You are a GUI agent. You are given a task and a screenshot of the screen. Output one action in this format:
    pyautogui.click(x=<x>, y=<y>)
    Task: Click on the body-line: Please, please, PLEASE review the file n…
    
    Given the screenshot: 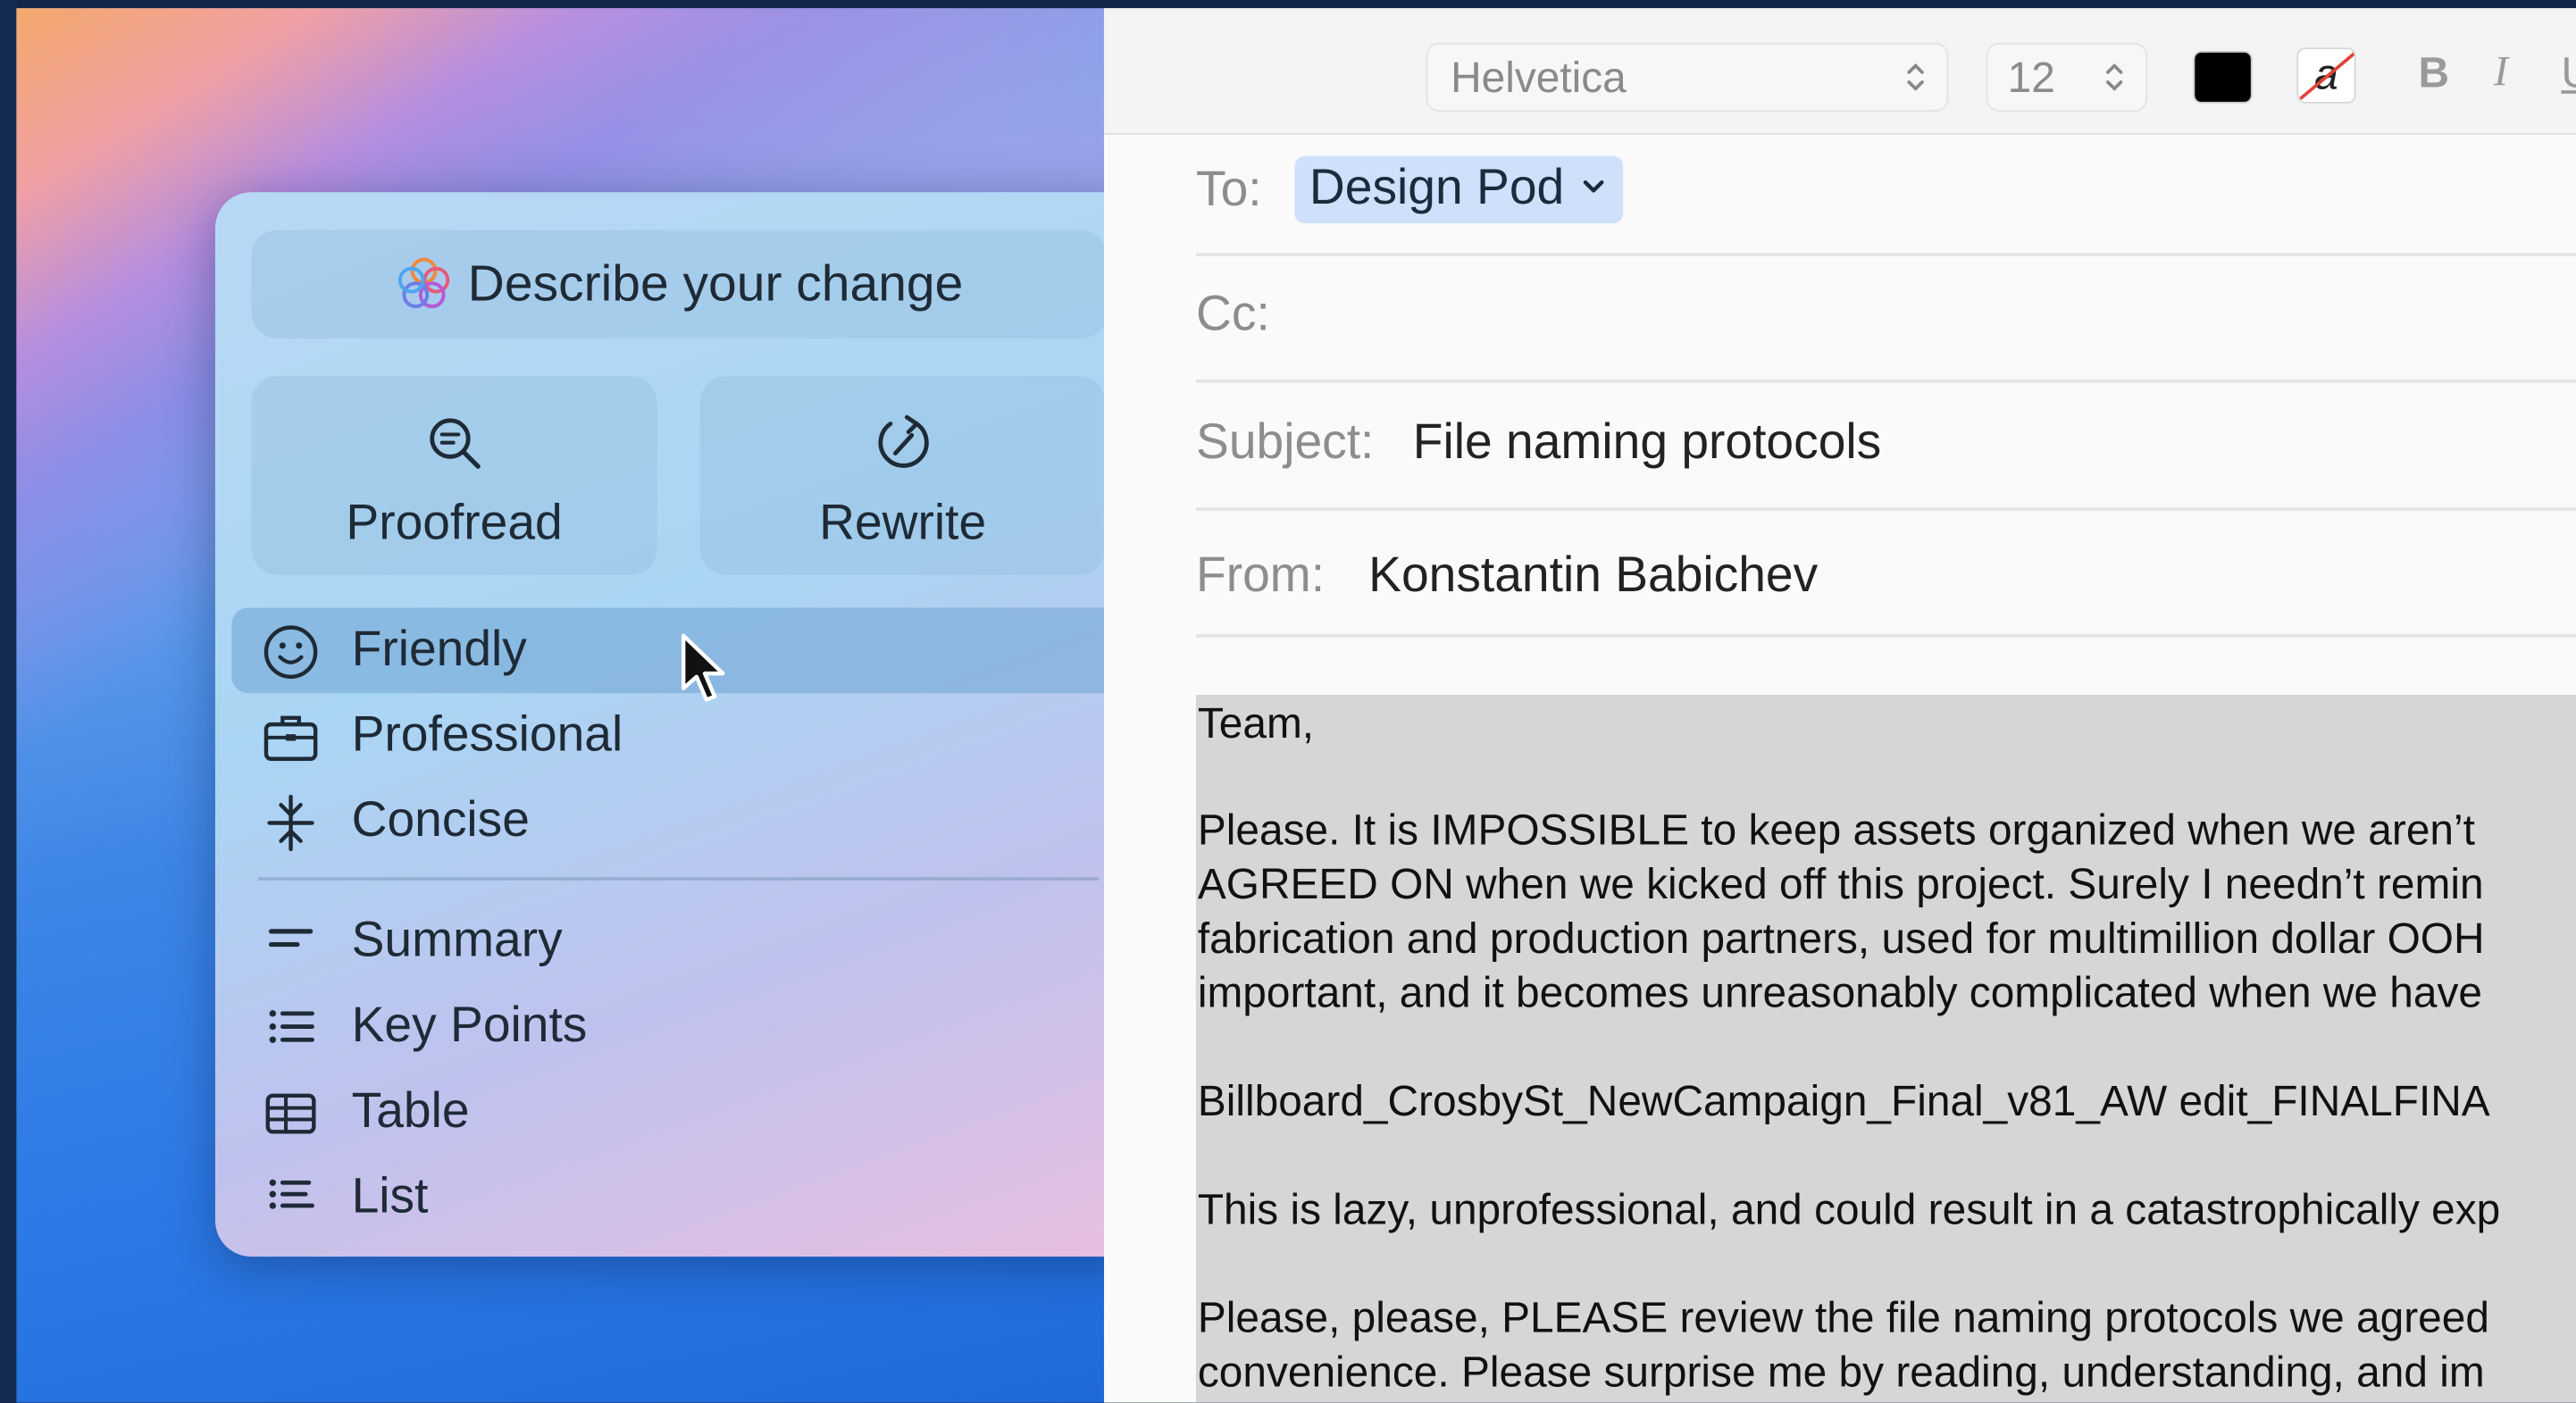 What is the action you would take?
    pyautogui.click(x=1843, y=1317)
    